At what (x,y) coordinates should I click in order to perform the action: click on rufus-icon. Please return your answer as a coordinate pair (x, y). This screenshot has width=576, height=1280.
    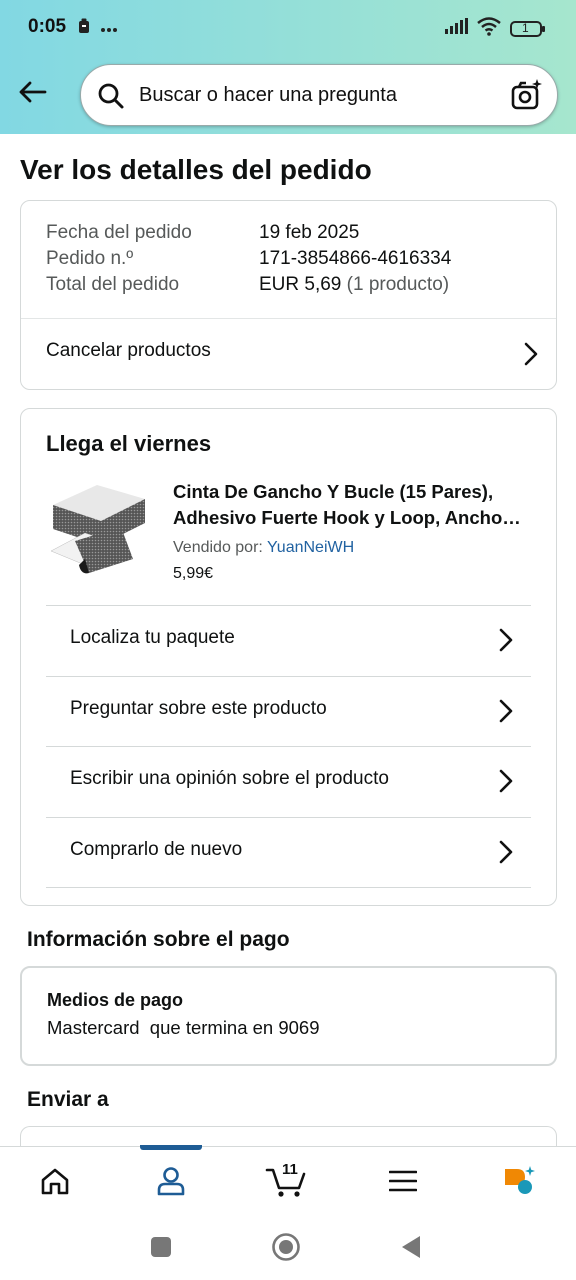
    Looking at the image, I should click on (520, 1180).